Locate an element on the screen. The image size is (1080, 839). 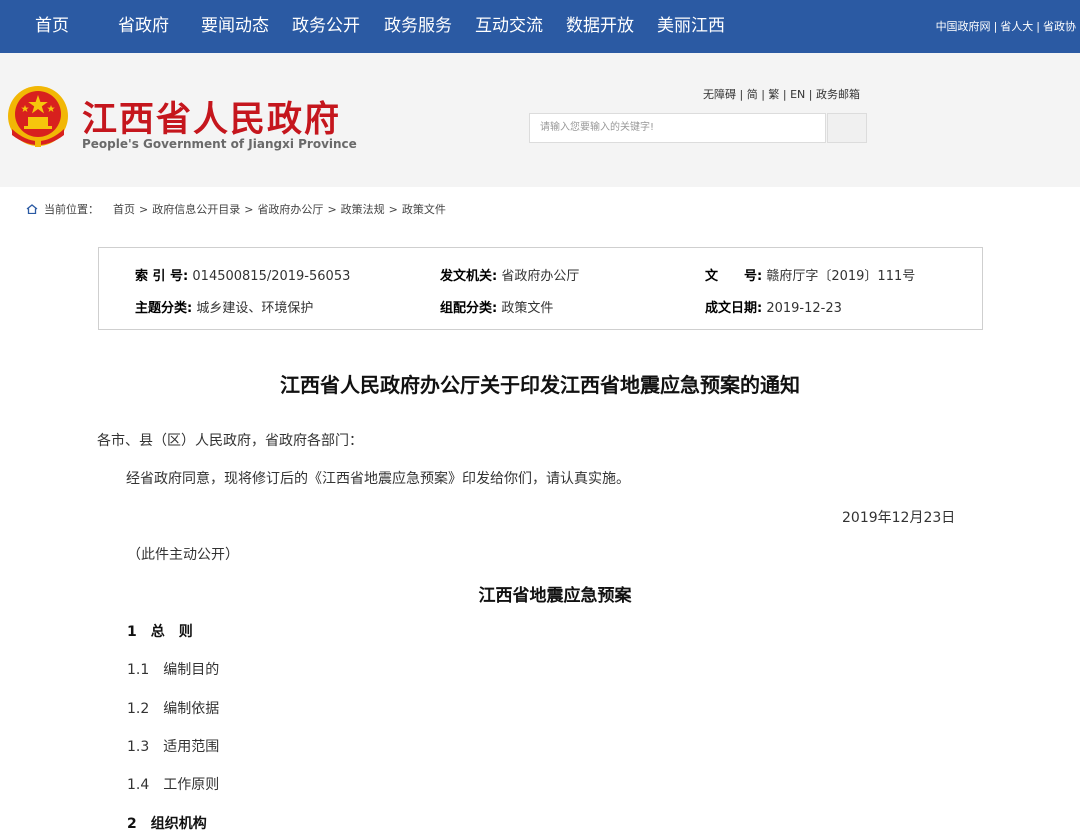
nav-item-beautiful-jiangxi: 美丽江西 is located at coordinates (691, 26).